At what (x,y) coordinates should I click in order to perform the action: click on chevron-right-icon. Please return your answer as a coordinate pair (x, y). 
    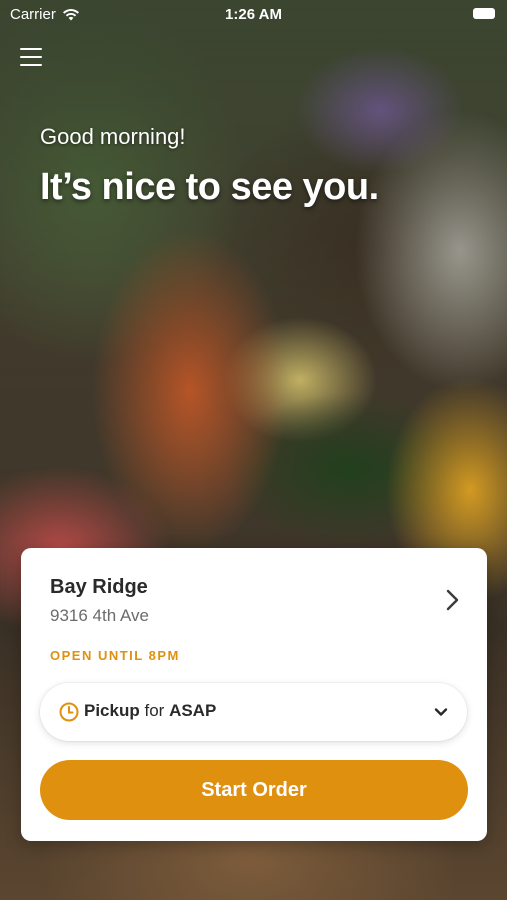
    Looking at the image, I should click on (452, 600).